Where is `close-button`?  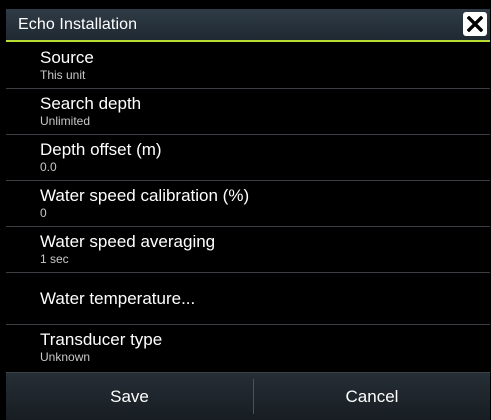 close-button is located at coordinates (475, 24).